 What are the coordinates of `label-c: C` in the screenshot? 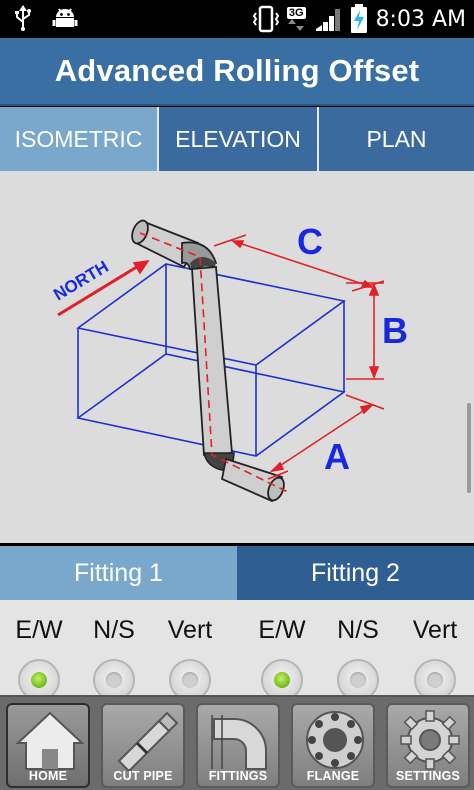 It's located at (310, 241).